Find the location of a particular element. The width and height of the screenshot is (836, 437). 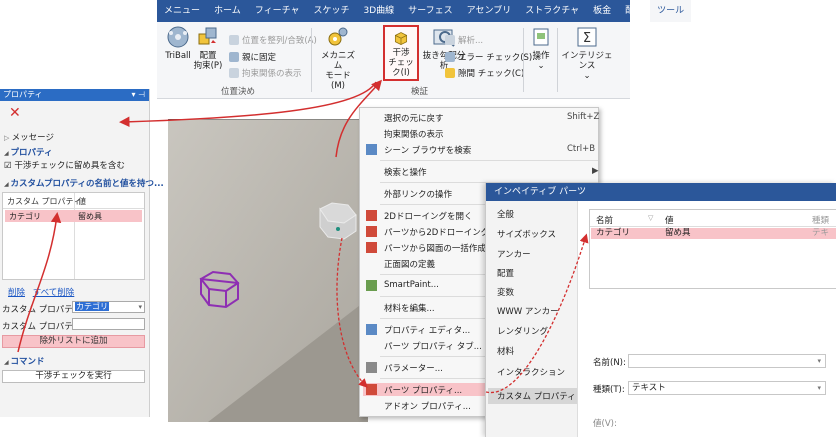

include-fasteners-label: 干渉チェックに留め具を含む is located at coordinates (69, 166).